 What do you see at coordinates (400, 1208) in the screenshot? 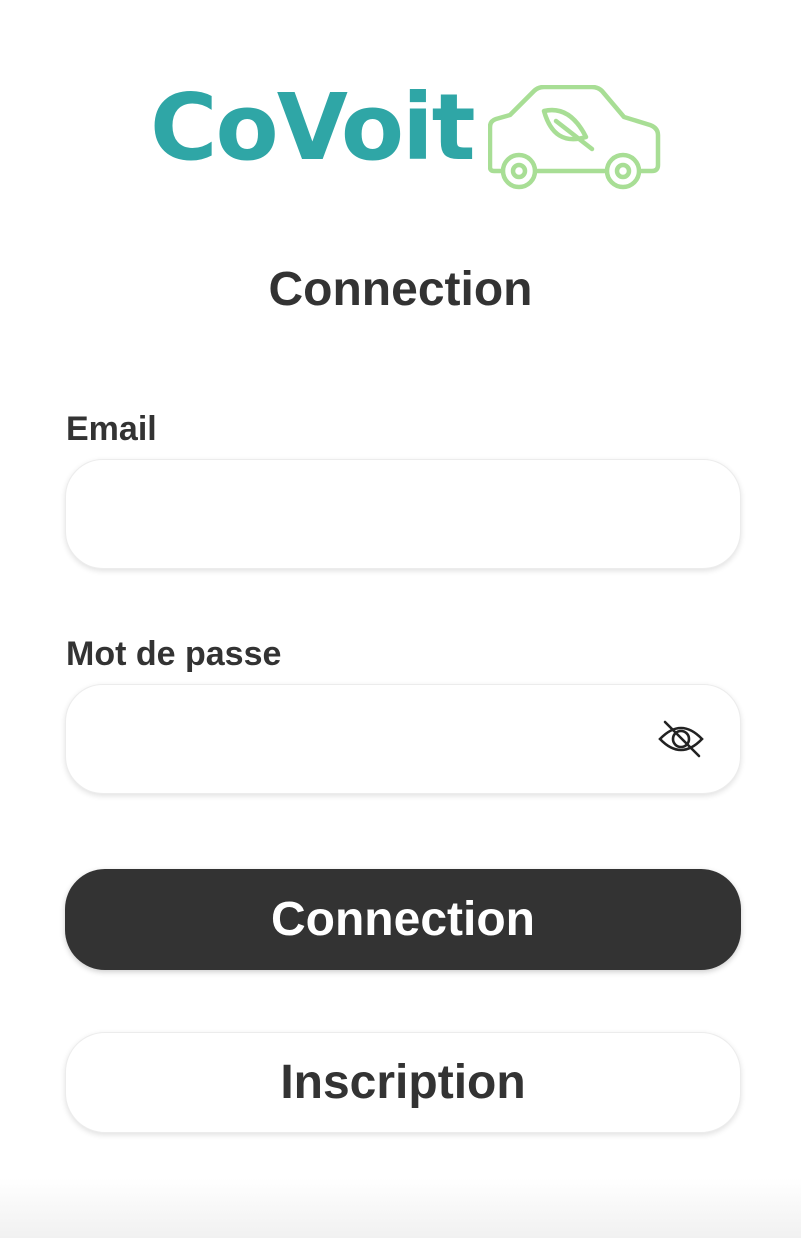
I see `bottom-fade` at bounding box center [400, 1208].